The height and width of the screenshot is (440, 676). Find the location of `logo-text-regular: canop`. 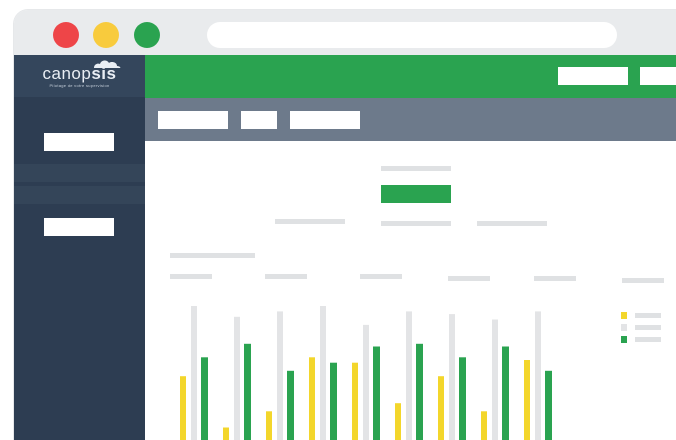

logo-text-regular: canop is located at coordinates (67, 73).